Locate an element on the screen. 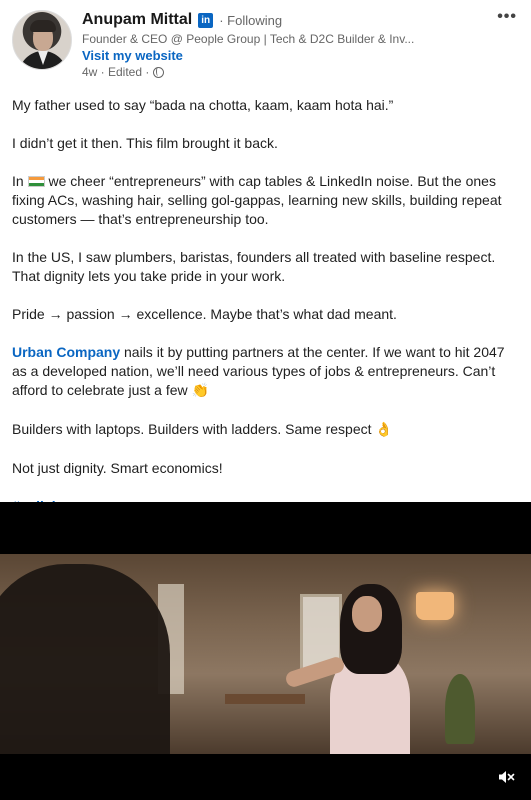 The image size is (531, 800). paragraph-text: In is located at coordinates (18, 181).